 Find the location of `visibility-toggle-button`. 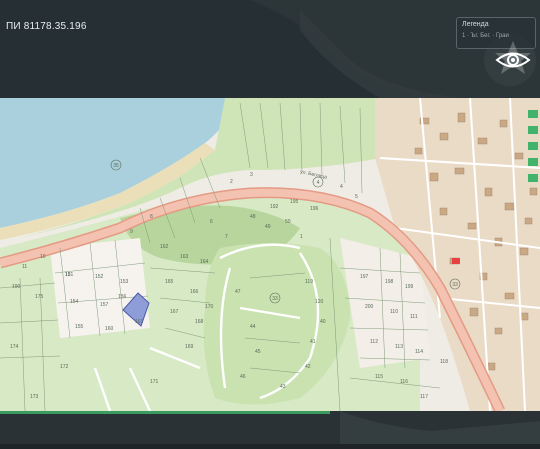

visibility-toggle-button is located at coordinates (513, 60).